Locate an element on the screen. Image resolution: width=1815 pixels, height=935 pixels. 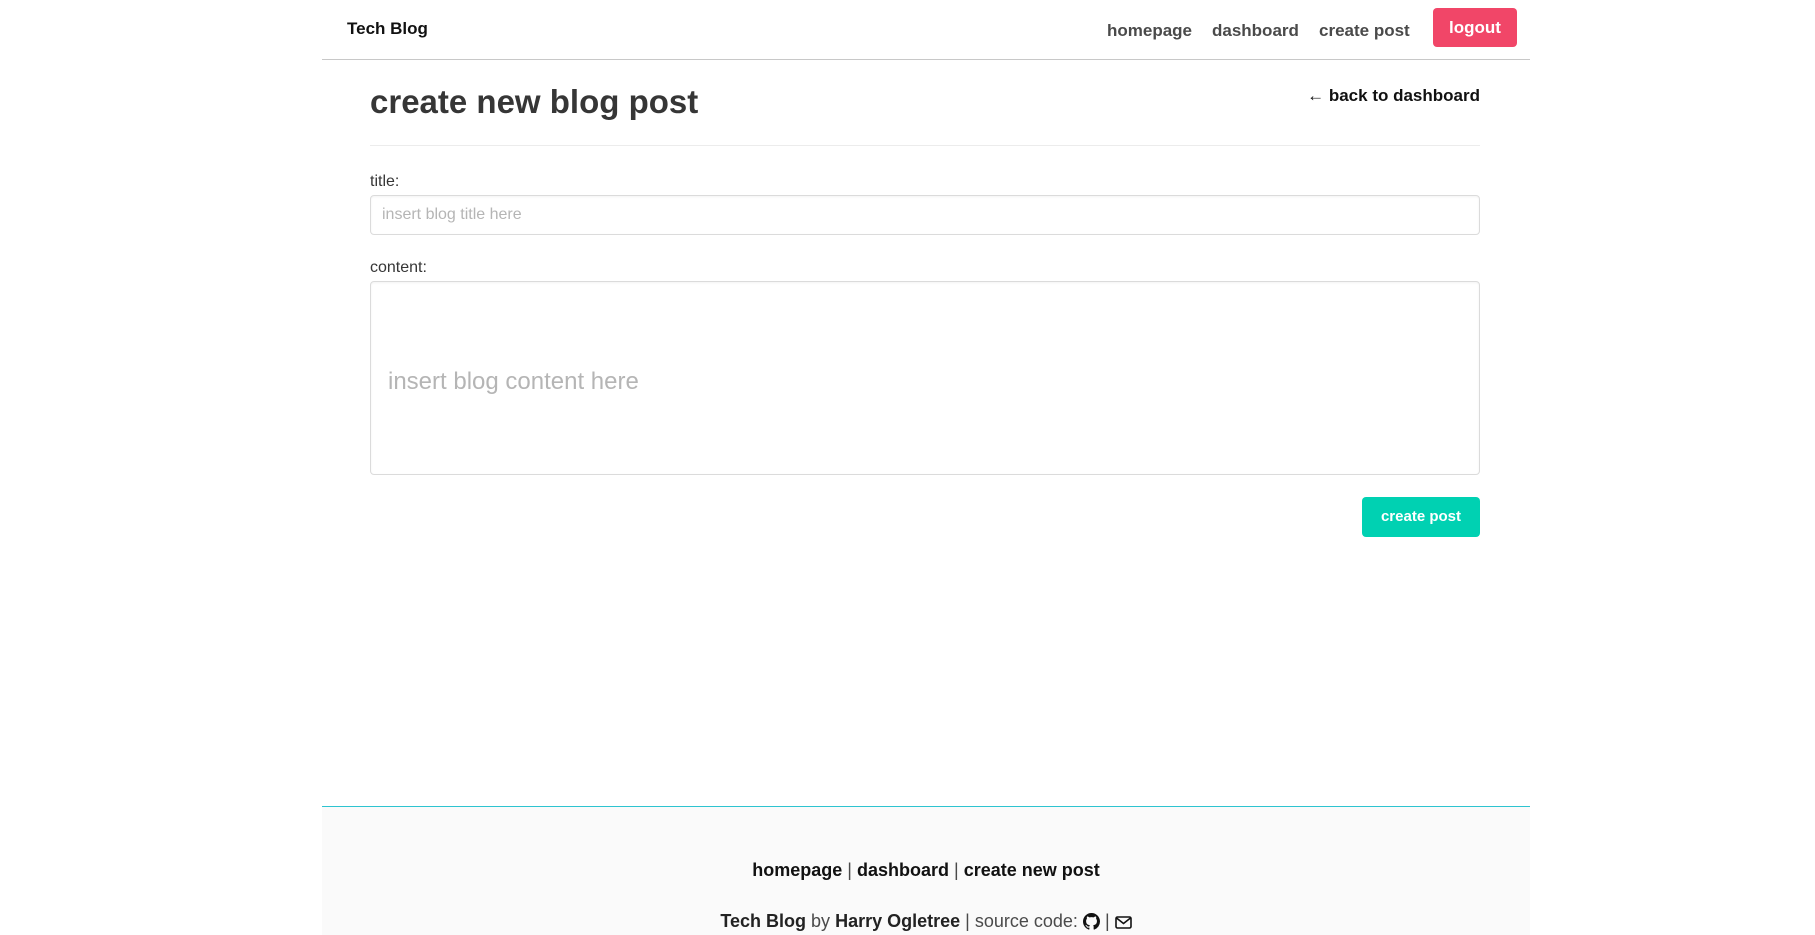
nav-dashboard-link: dashboard is located at coordinates (1255, 31).